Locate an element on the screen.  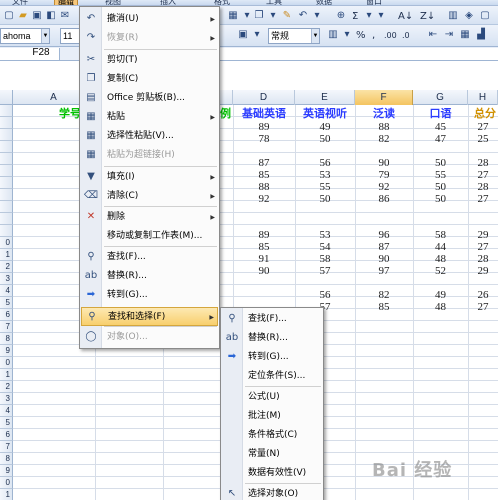
cell-extensive-reading: 85 is located at coordinates (384, 307).